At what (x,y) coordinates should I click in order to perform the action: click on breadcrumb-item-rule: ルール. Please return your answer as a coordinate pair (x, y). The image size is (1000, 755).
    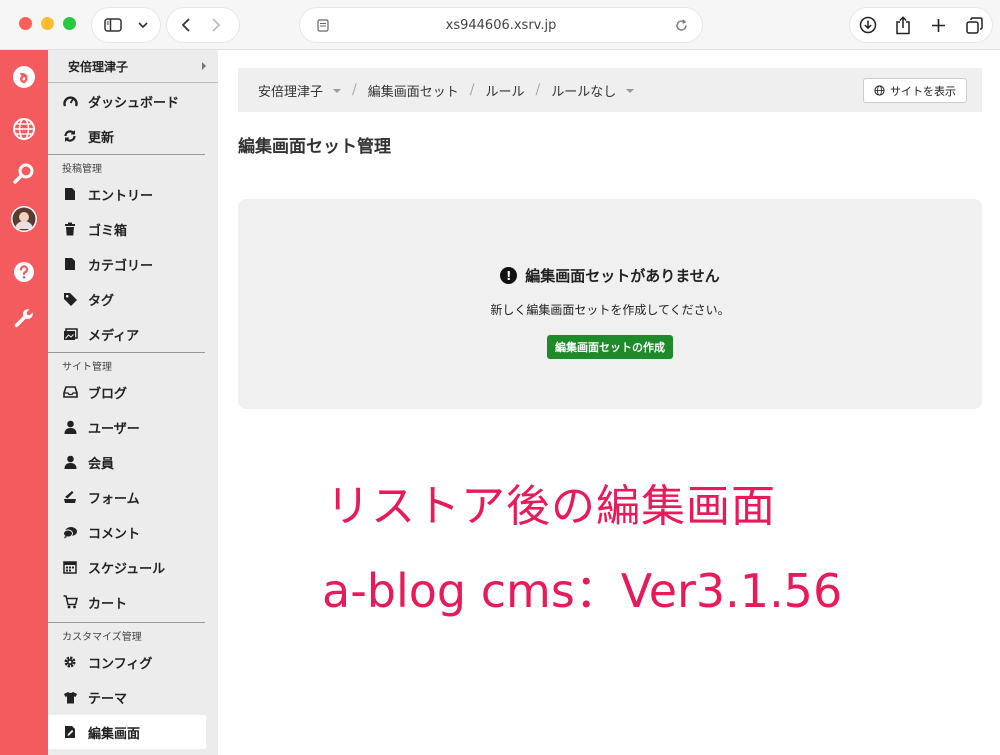
    Looking at the image, I should click on (504, 90).